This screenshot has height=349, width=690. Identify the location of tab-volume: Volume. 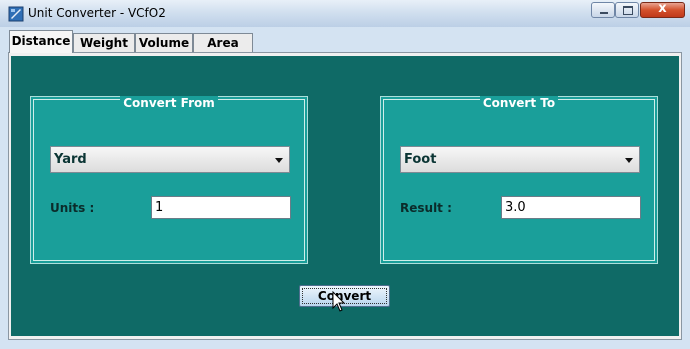
(164, 42).